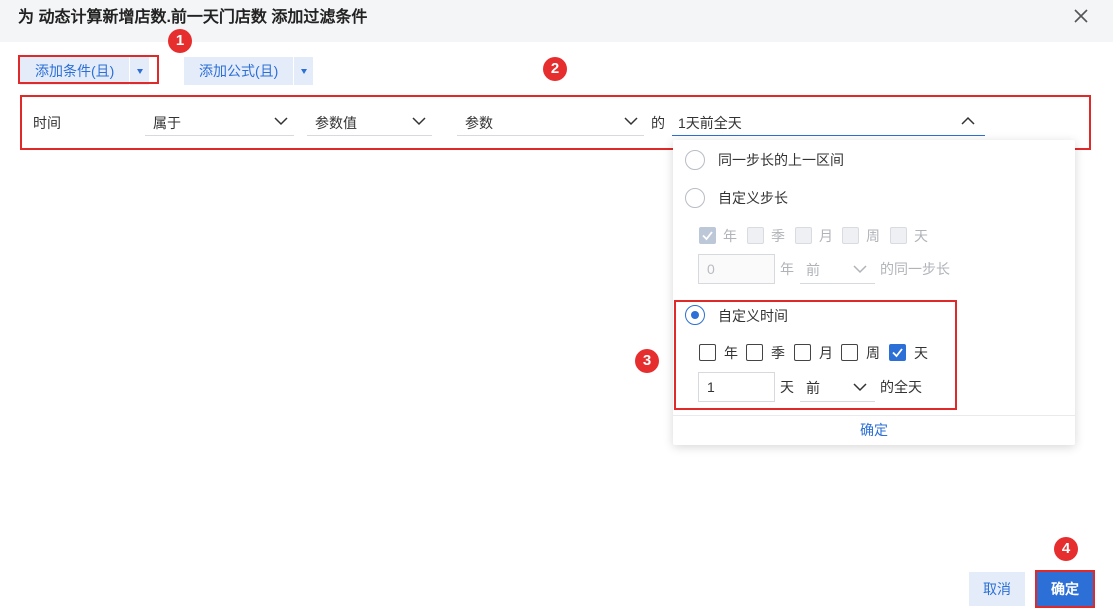 This screenshot has width=1113, height=613. Describe the element at coordinates (180, 41) in the screenshot. I see `badge-1: 1` at that location.